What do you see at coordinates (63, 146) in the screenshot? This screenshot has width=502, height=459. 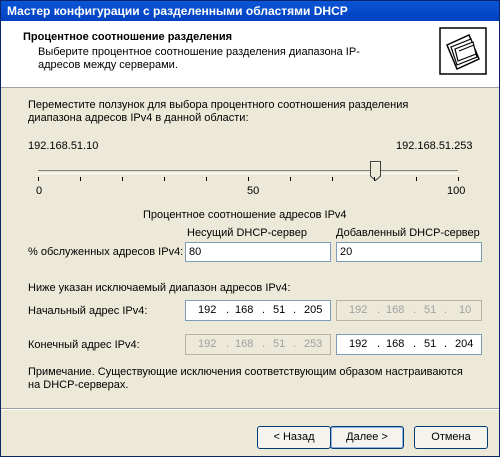 I see `range-start-address: 192.168.51.10` at bounding box center [63, 146].